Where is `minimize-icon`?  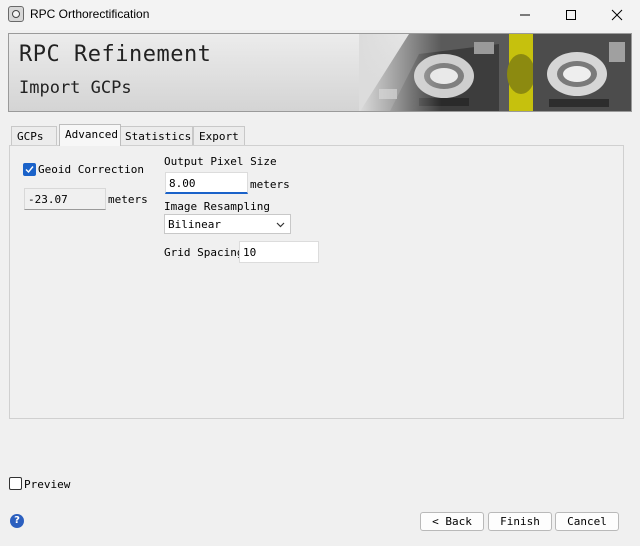 minimize-icon is located at coordinates (525, 15).